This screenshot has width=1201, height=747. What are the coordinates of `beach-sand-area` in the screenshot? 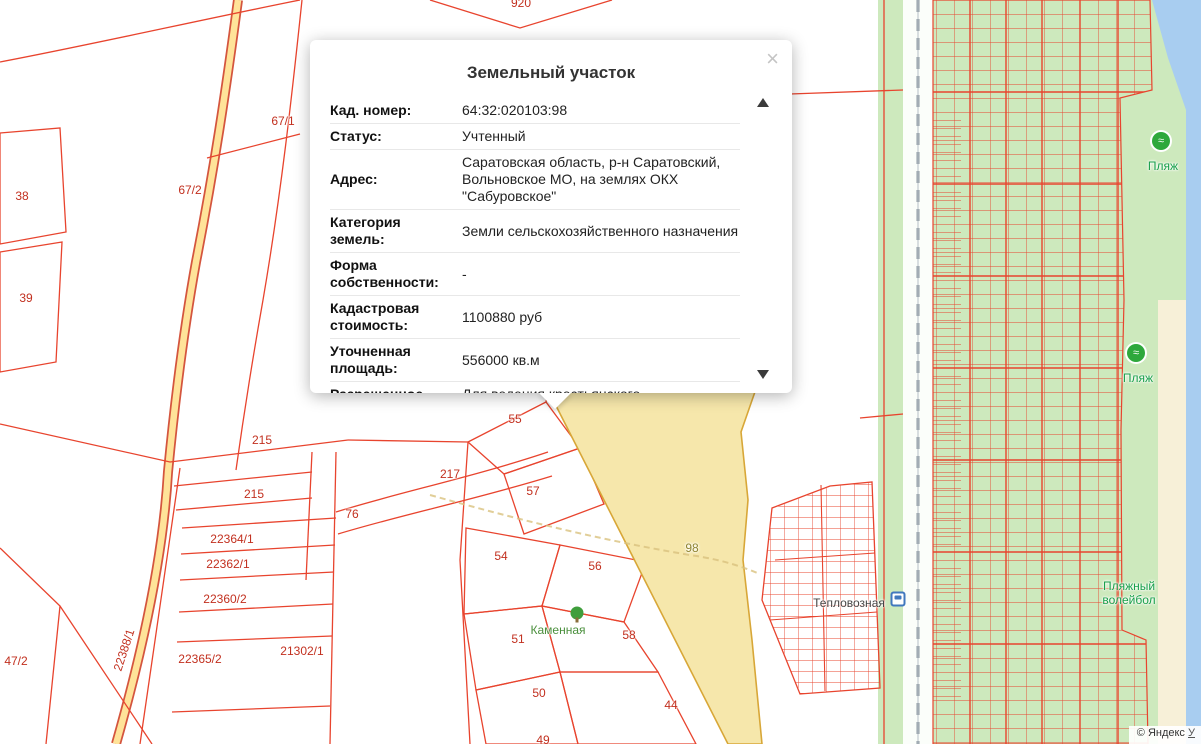 It's located at (1173, 522).